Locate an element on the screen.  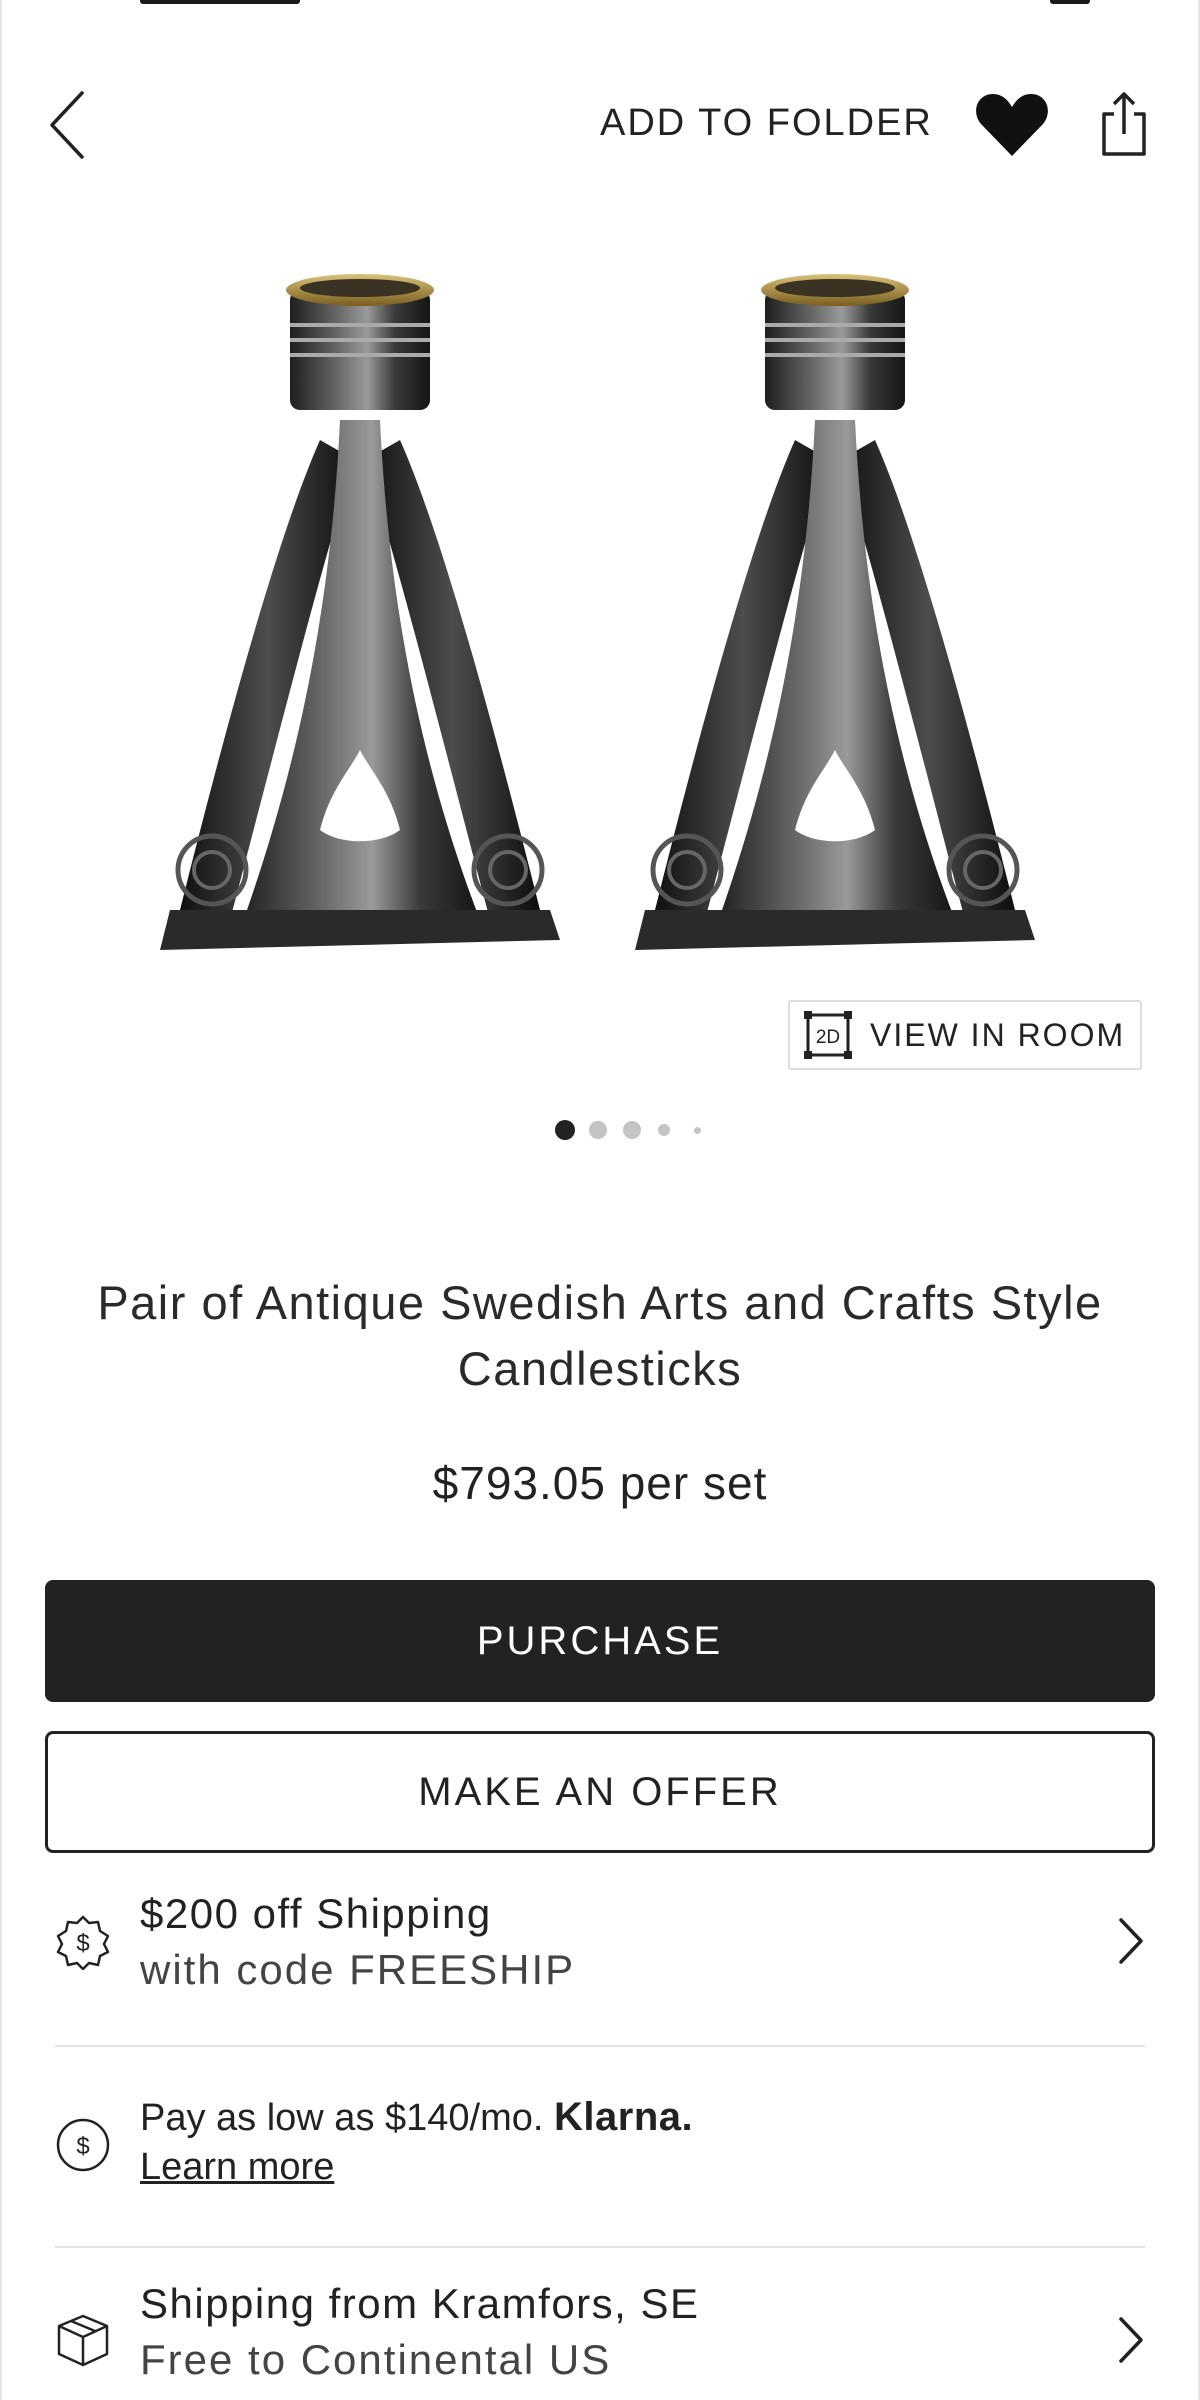
share-icon is located at coordinates (1124, 124).